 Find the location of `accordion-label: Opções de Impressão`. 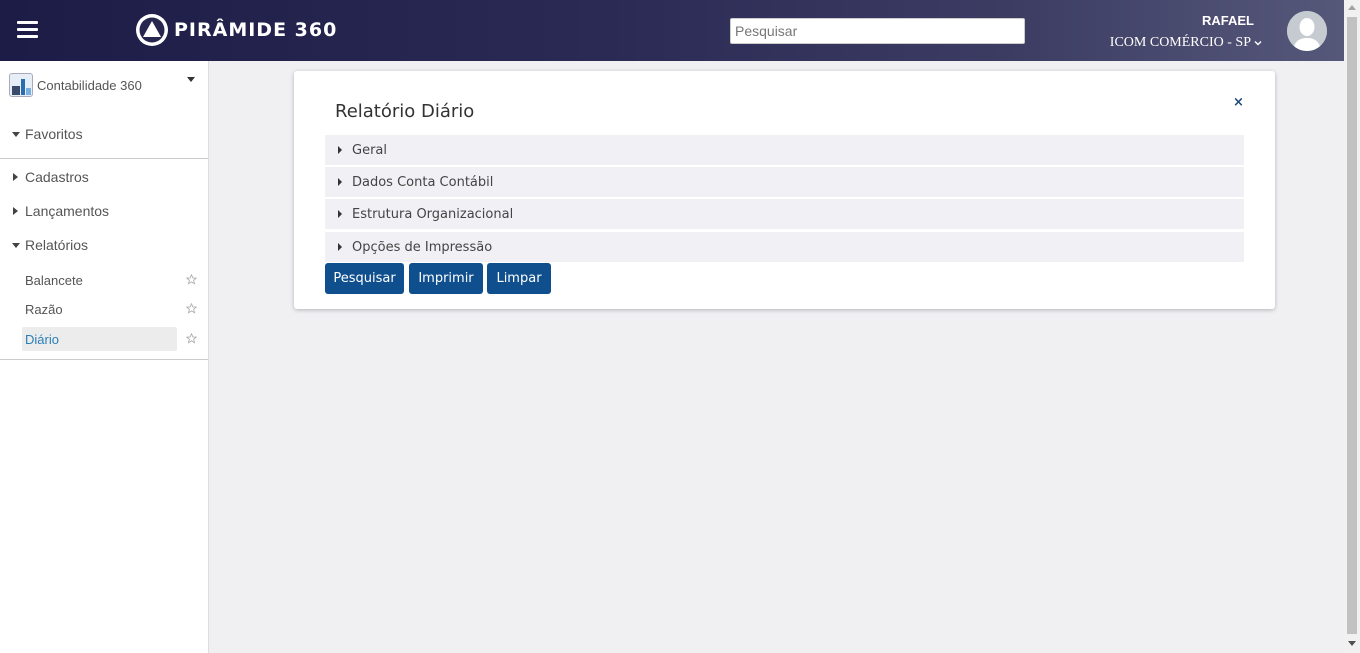

accordion-label: Opções de Impressão is located at coordinates (422, 247).